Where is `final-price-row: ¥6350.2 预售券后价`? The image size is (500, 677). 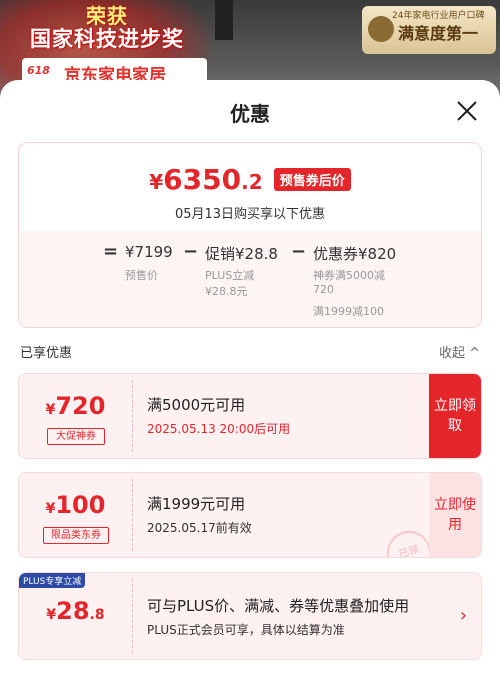 final-price-row: ¥6350.2 预售券后价 is located at coordinates (250, 179).